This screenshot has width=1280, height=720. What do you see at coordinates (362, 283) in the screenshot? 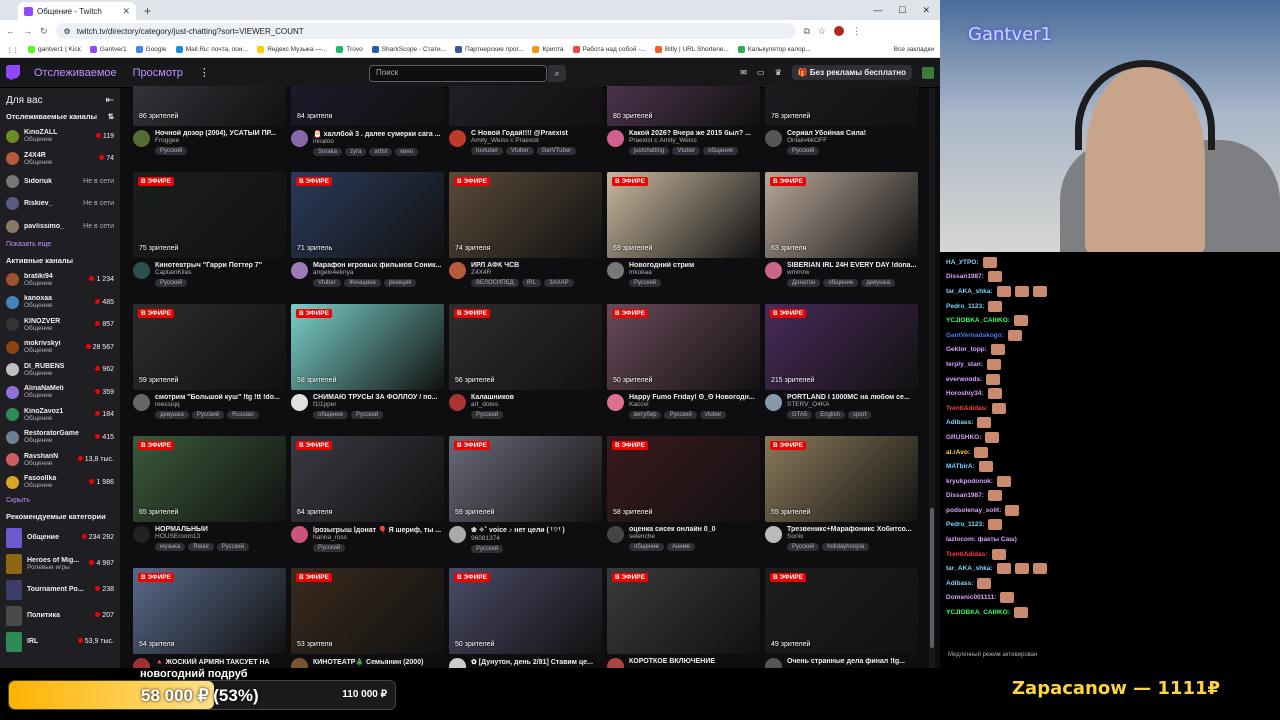
I see `stream-tag: Женщина` at bounding box center [362, 283].